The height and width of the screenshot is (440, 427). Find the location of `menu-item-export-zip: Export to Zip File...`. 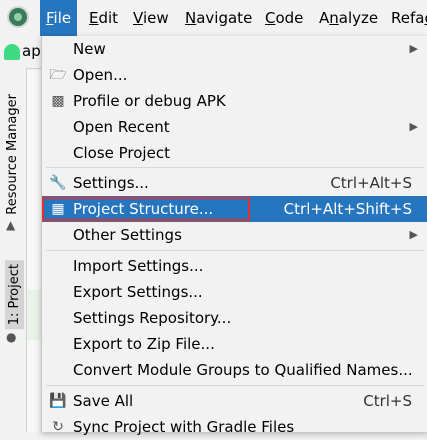

menu-item-export-zip: Export to Zip File... is located at coordinates (234, 344).